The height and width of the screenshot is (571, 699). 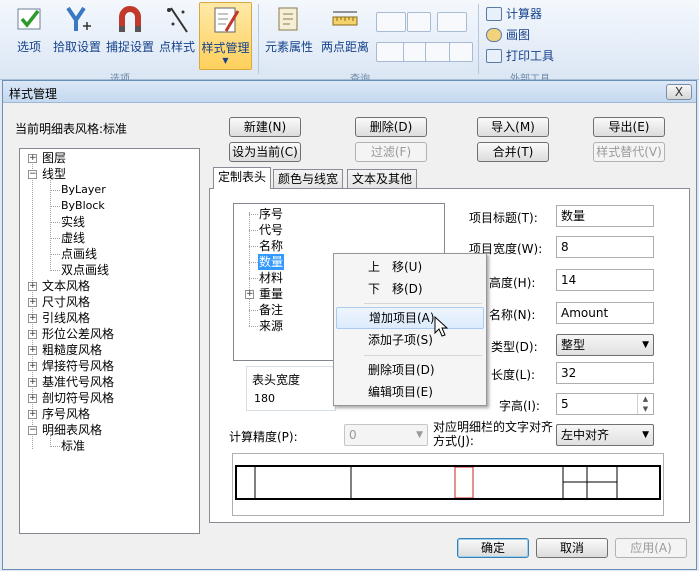 What do you see at coordinates (264, 398) in the screenshot?
I see `header-width-value: 180` at bounding box center [264, 398].